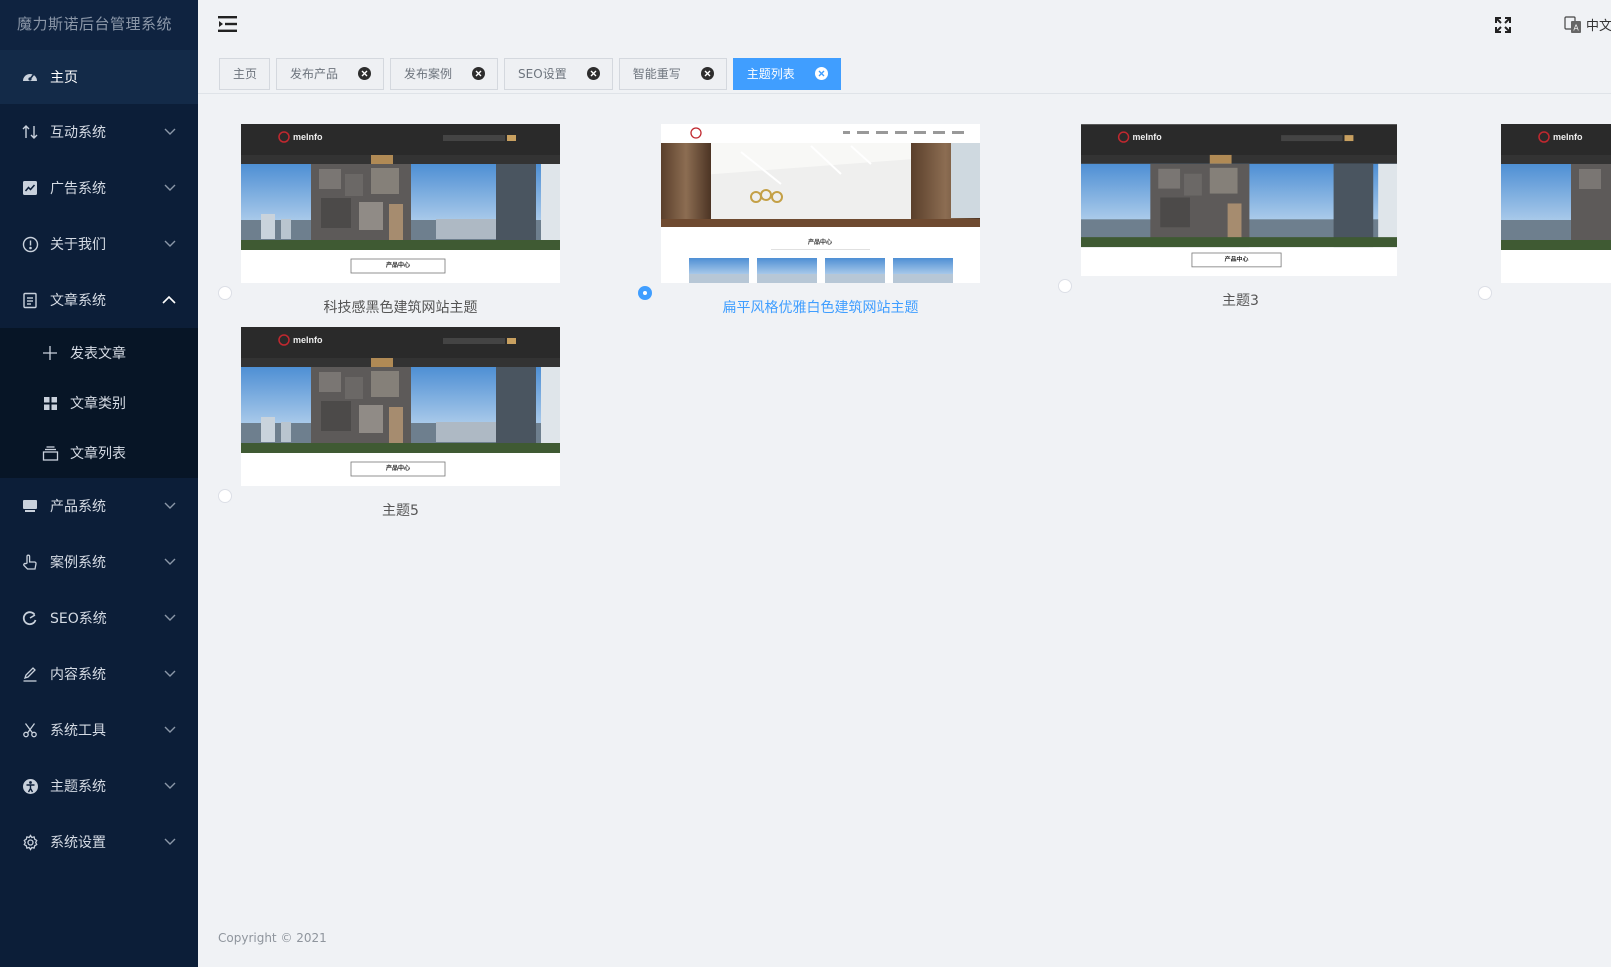  I want to click on tab-publish-case: 发布案例, so click(444, 73).